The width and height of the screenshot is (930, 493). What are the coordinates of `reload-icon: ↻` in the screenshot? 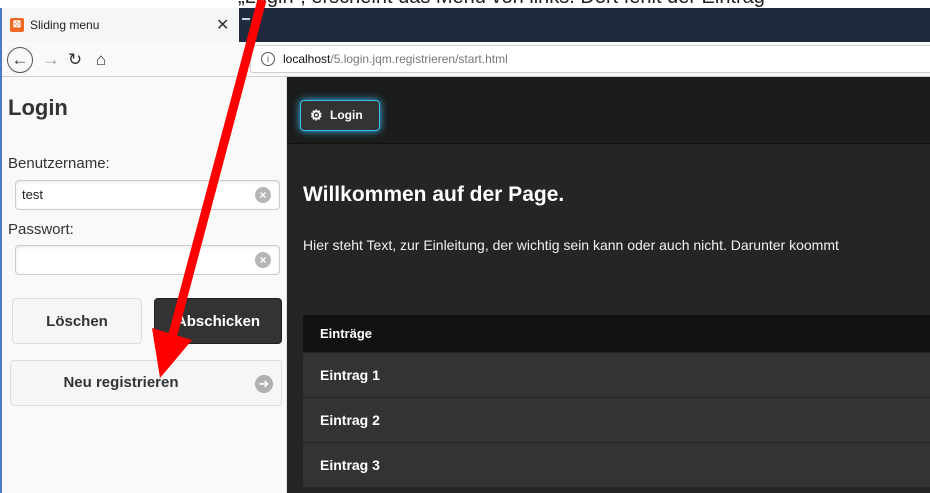 It's located at (75, 60).